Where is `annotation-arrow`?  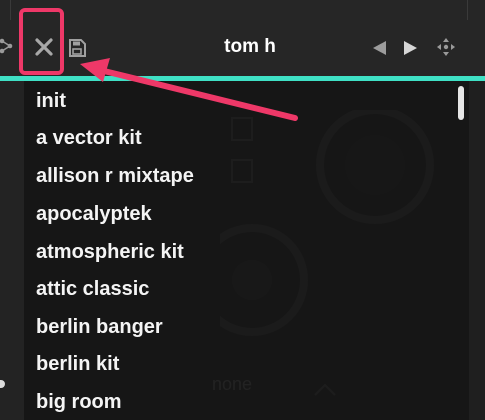
annotation-arrow is located at coordinates (189, 89).